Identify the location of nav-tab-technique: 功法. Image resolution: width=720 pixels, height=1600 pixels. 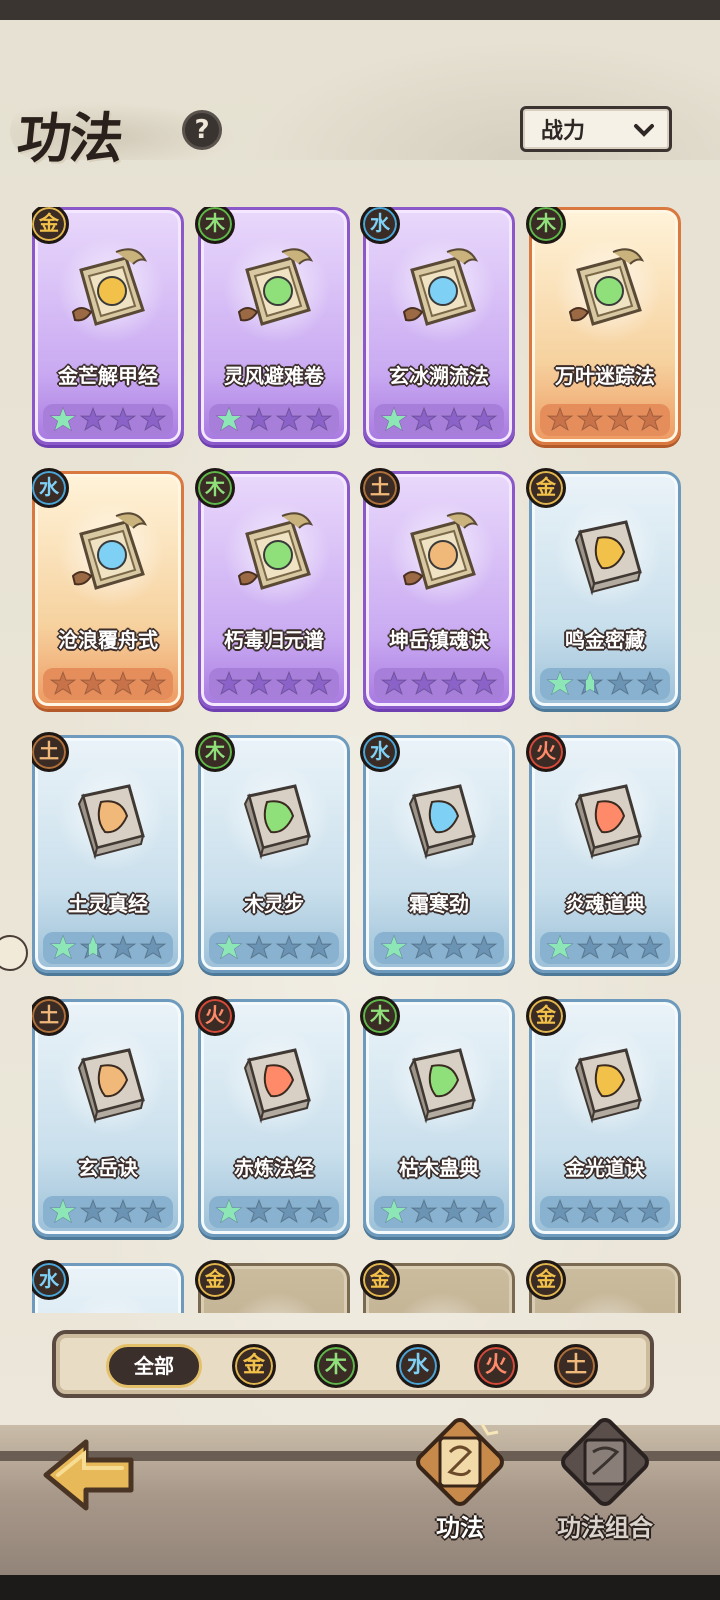
(460, 1487).